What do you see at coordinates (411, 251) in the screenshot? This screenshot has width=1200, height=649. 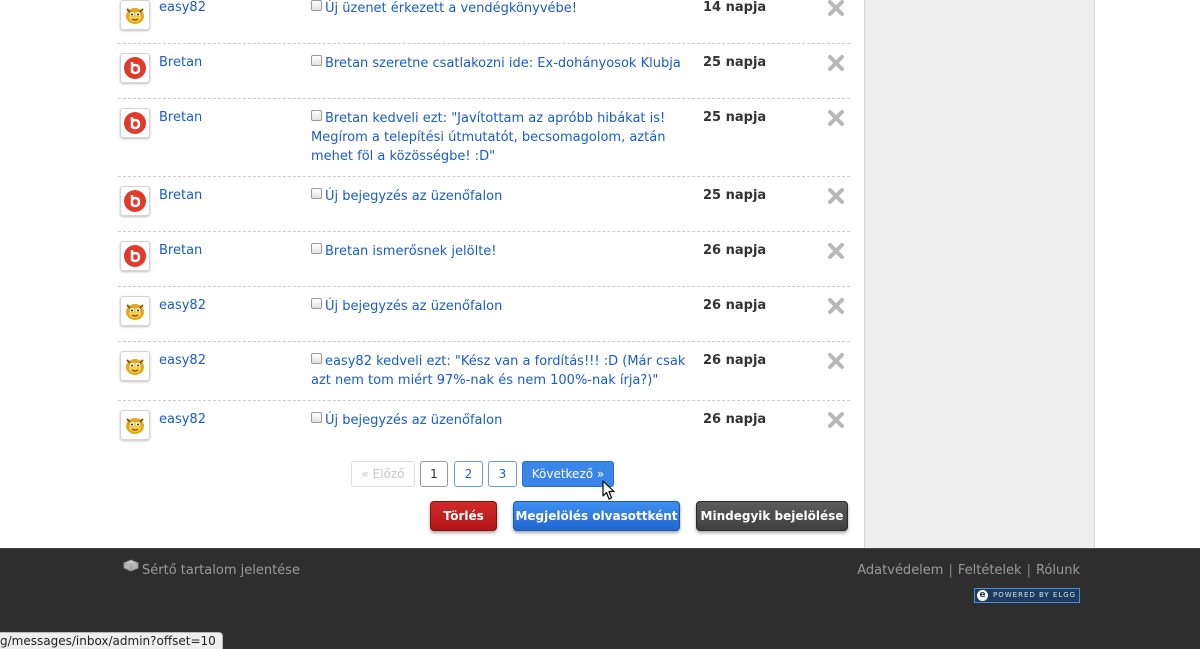 I see `message-subject-link: Bretan ismerősnek jelölte!` at bounding box center [411, 251].